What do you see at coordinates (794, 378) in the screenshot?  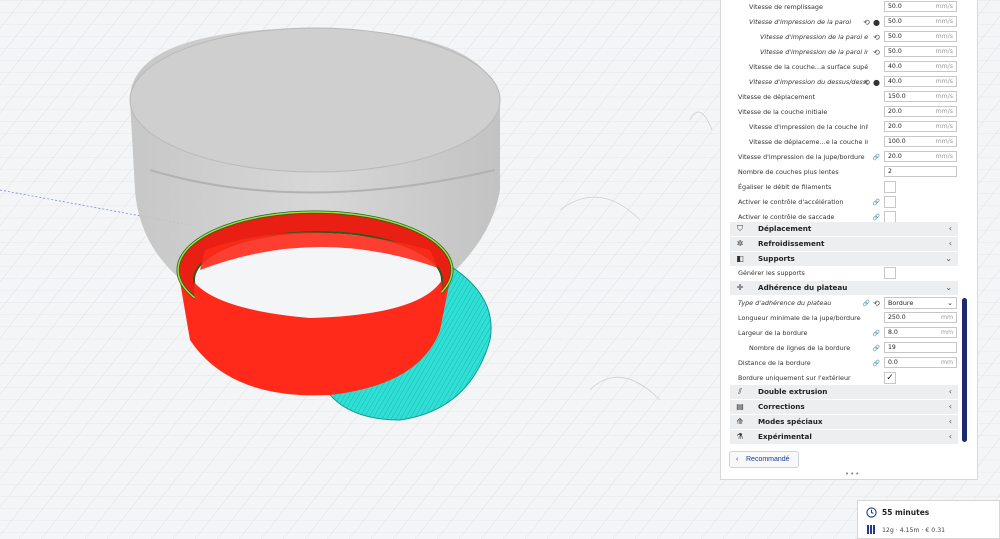 I see `setting-label: Bordure uniquement sur l'extérieur` at bounding box center [794, 378].